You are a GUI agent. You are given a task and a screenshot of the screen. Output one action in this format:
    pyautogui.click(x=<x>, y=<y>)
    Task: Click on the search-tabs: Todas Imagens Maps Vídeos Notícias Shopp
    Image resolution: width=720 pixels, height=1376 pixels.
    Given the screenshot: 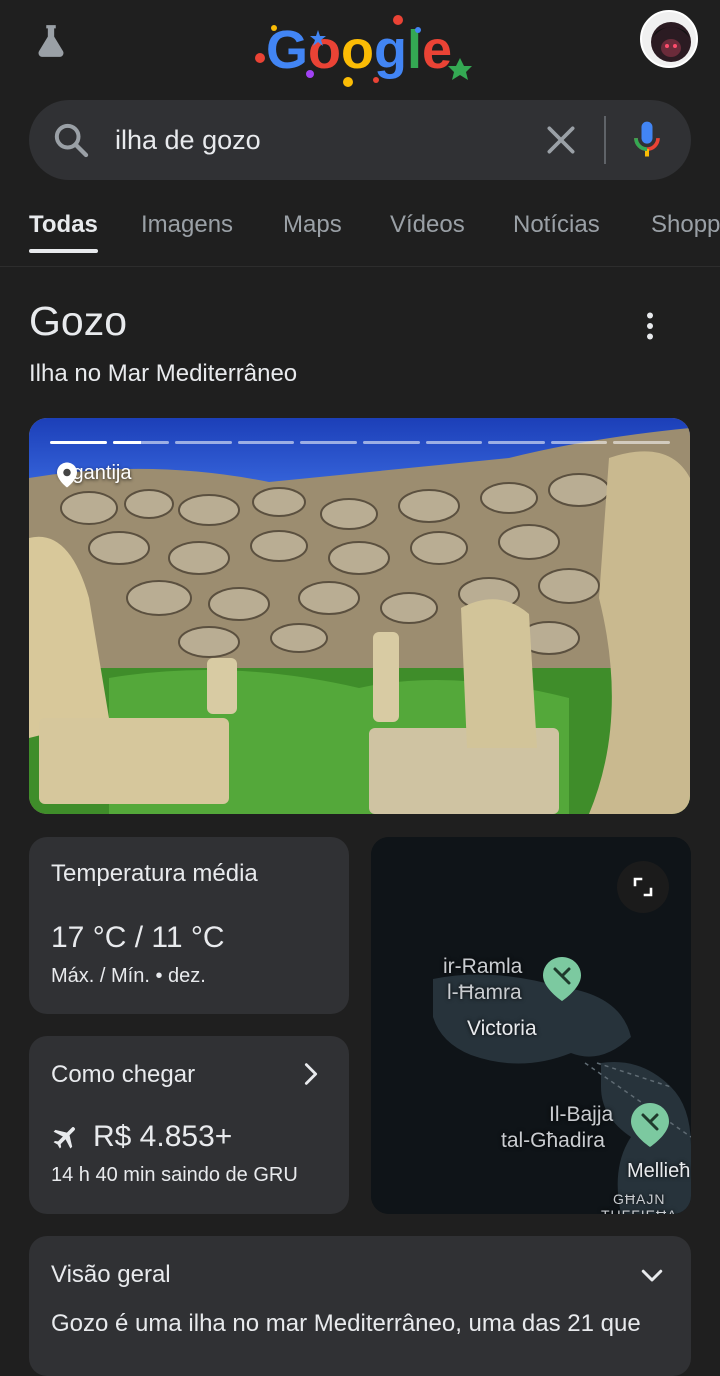 What is the action you would take?
    pyautogui.click(x=360, y=231)
    